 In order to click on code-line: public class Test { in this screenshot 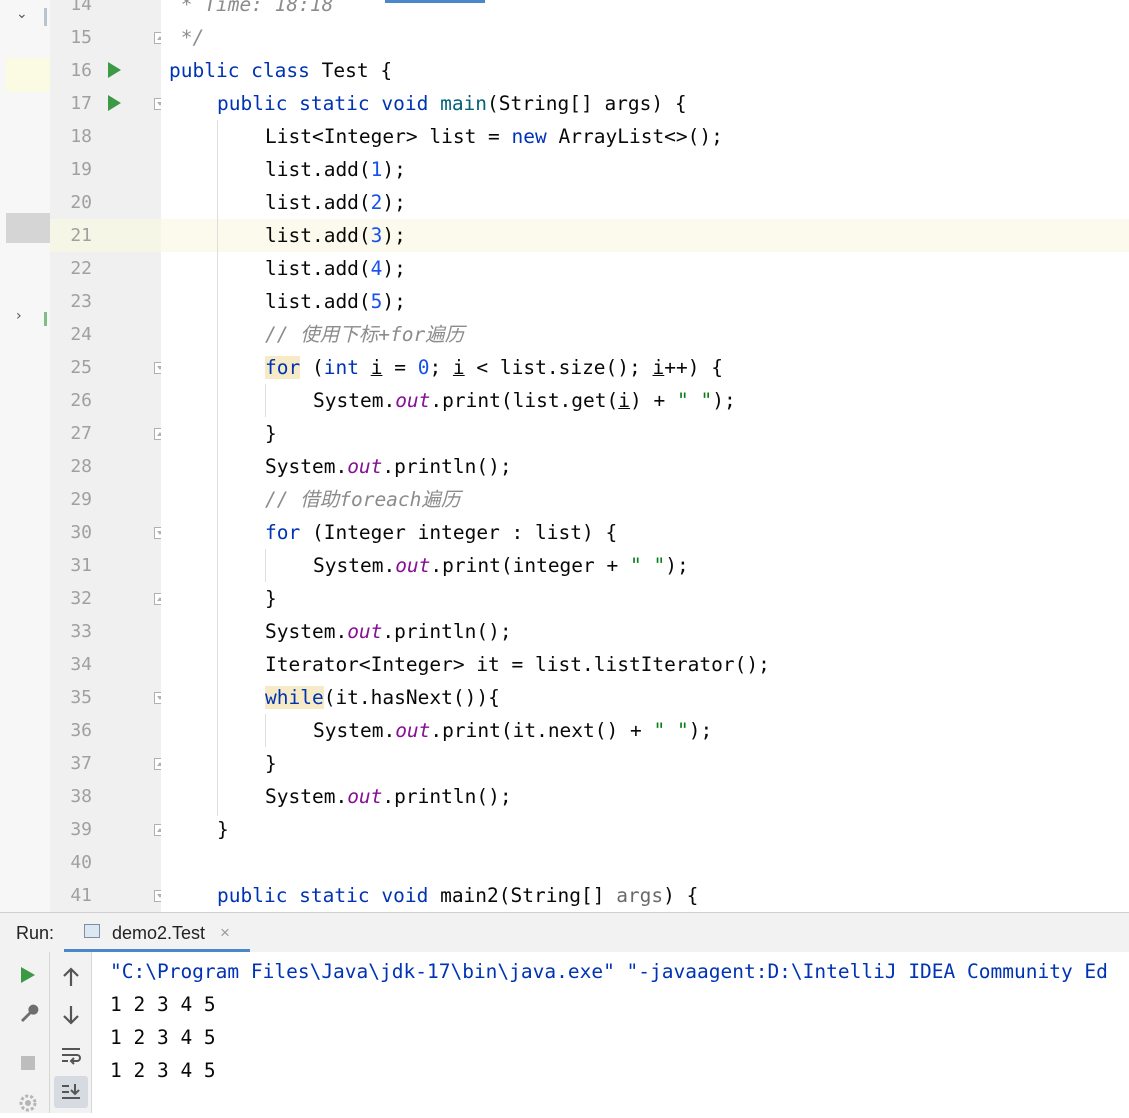, I will do `click(280, 70)`.